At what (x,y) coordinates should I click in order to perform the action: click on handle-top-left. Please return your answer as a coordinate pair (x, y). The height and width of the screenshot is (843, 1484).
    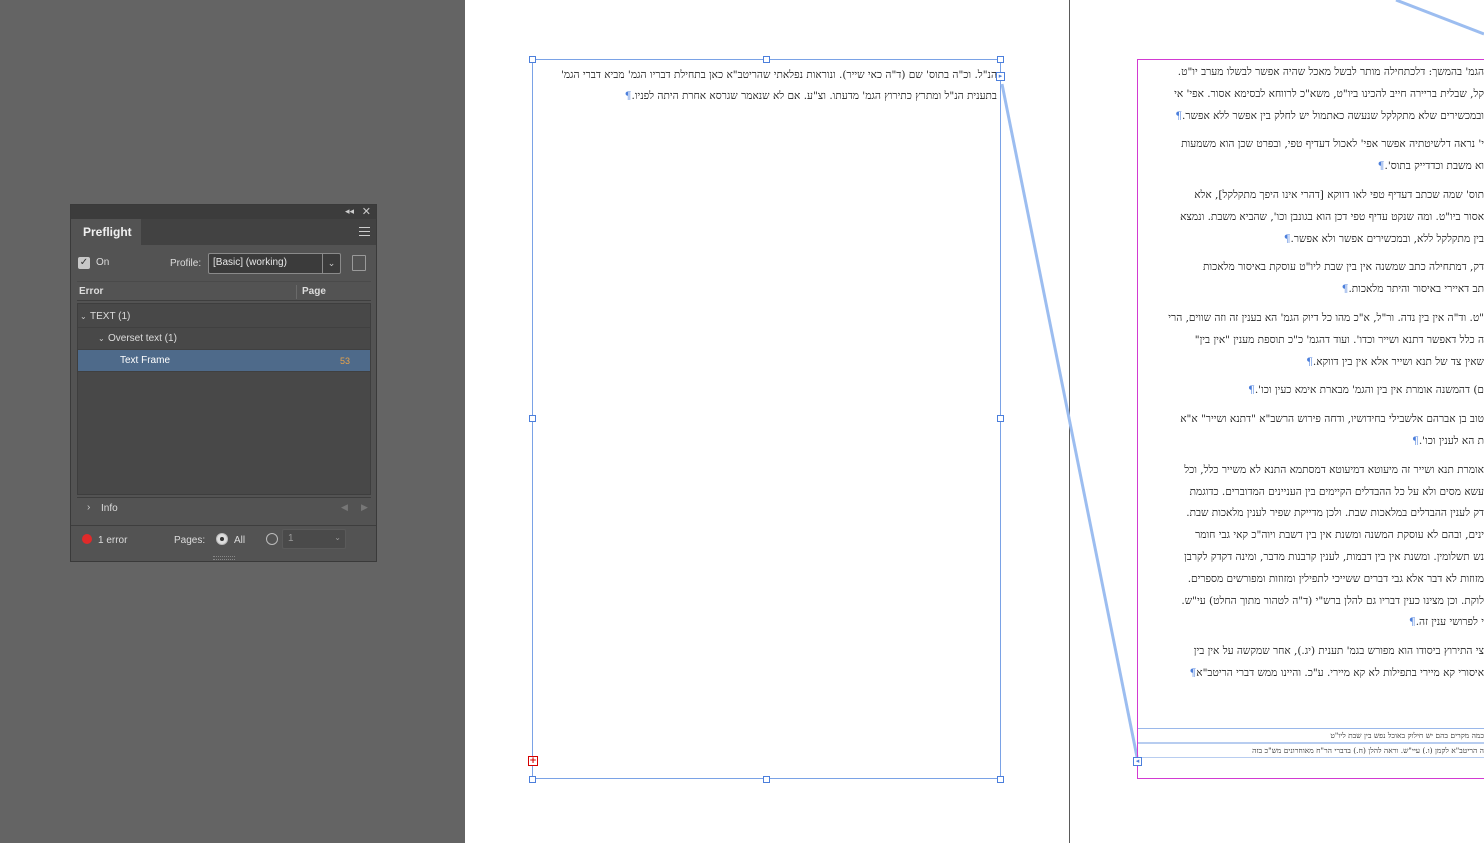
    Looking at the image, I should click on (532, 59).